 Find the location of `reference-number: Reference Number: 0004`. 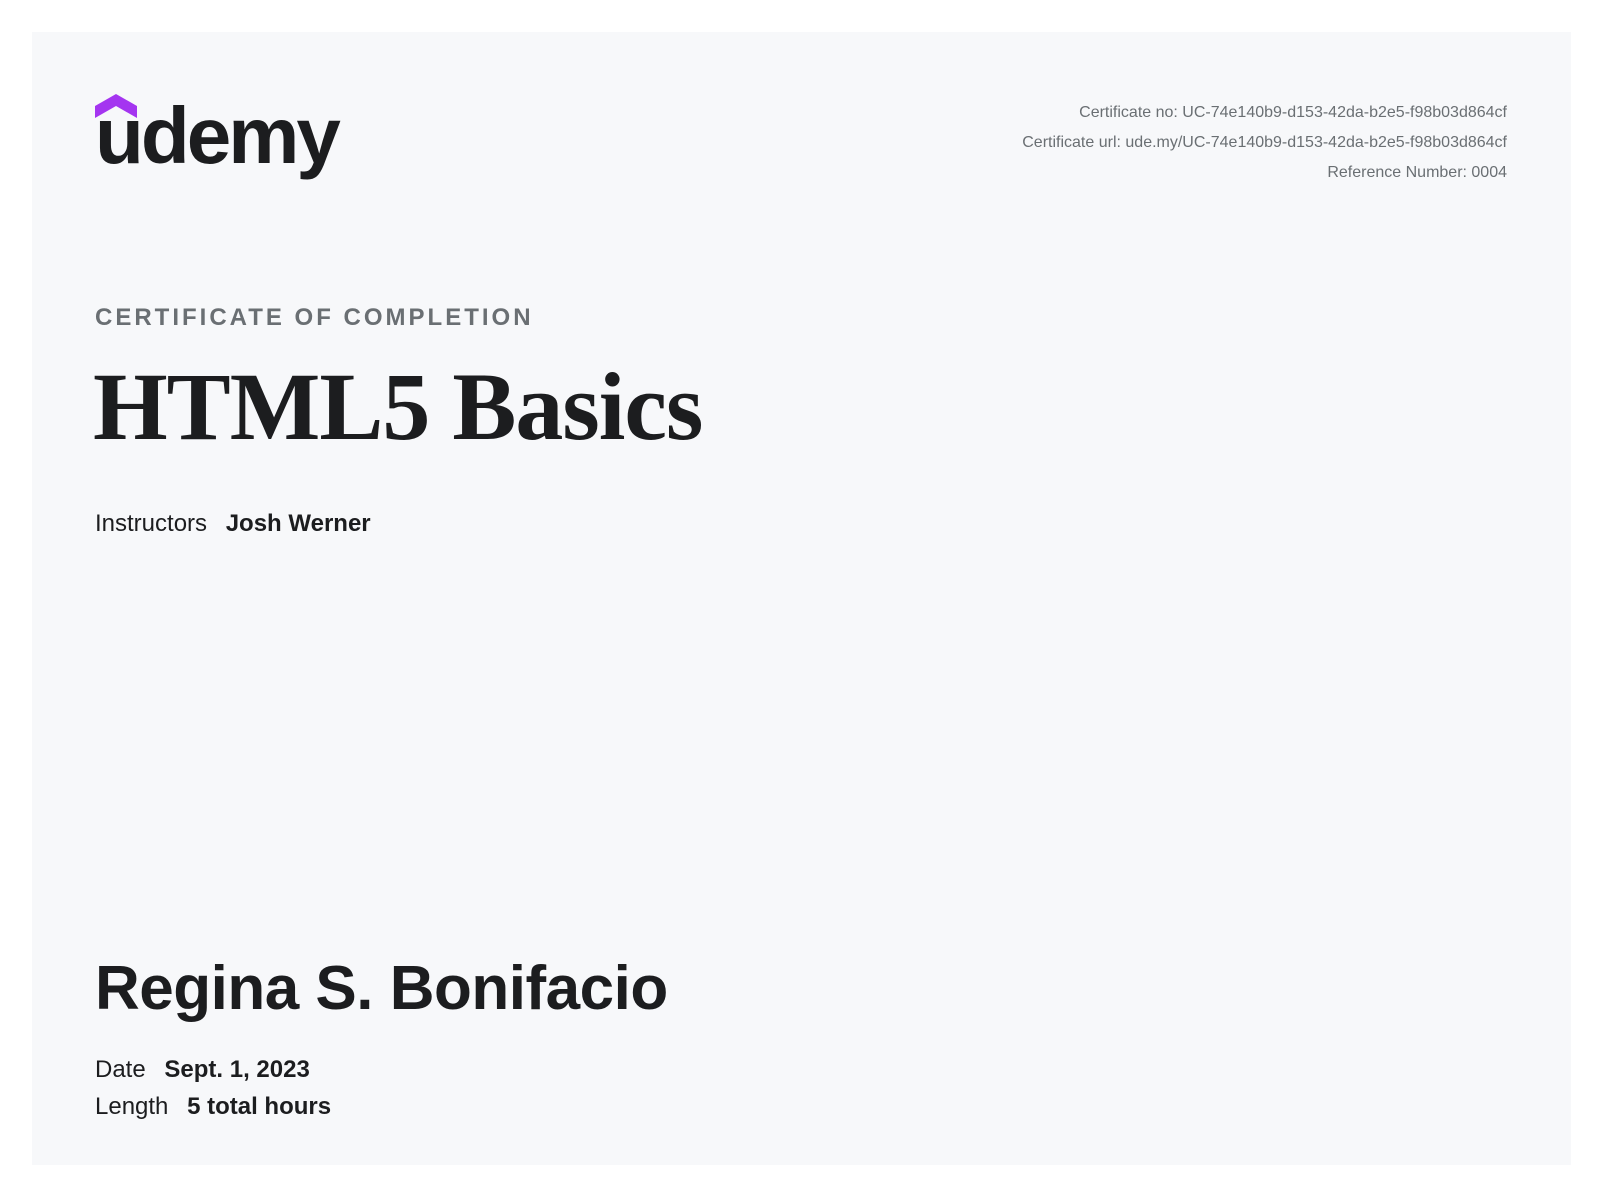

reference-number: Reference Number: 0004 is located at coordinates (1417, 172).